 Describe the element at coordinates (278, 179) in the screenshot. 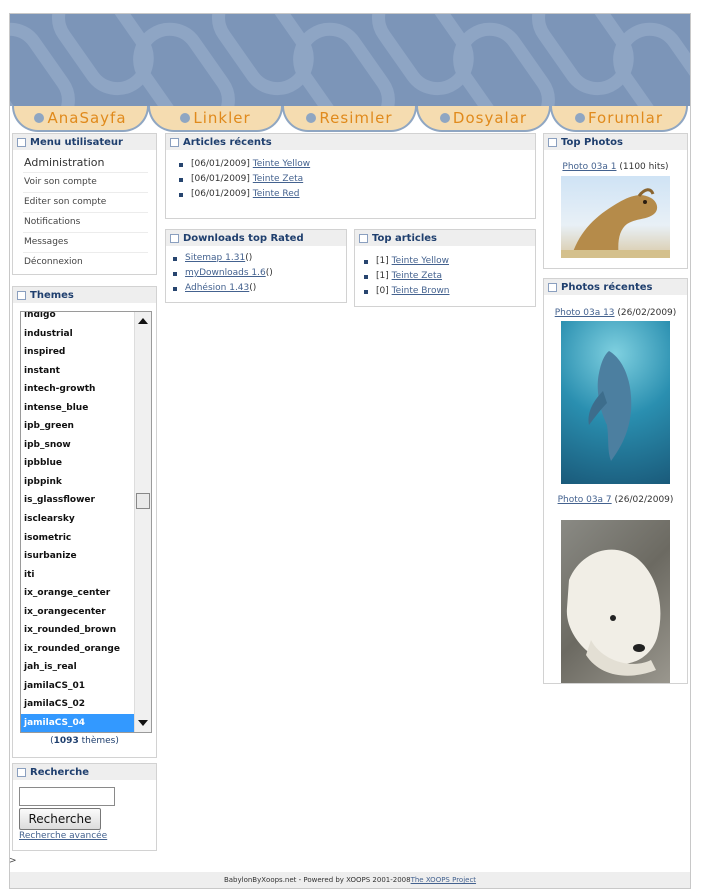

I see `article-link: Teinte Zeta` at that location.